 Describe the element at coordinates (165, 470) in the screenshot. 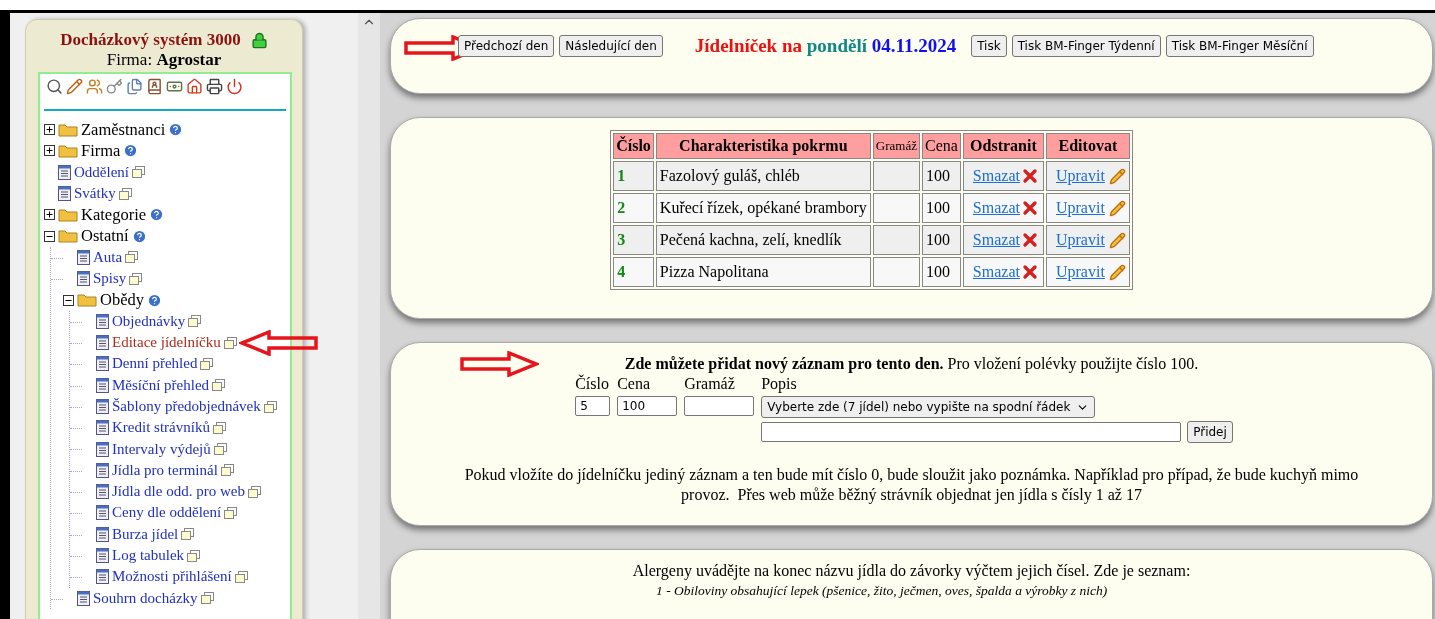

I see `tree-item: Jídla pro terminál` at that location.